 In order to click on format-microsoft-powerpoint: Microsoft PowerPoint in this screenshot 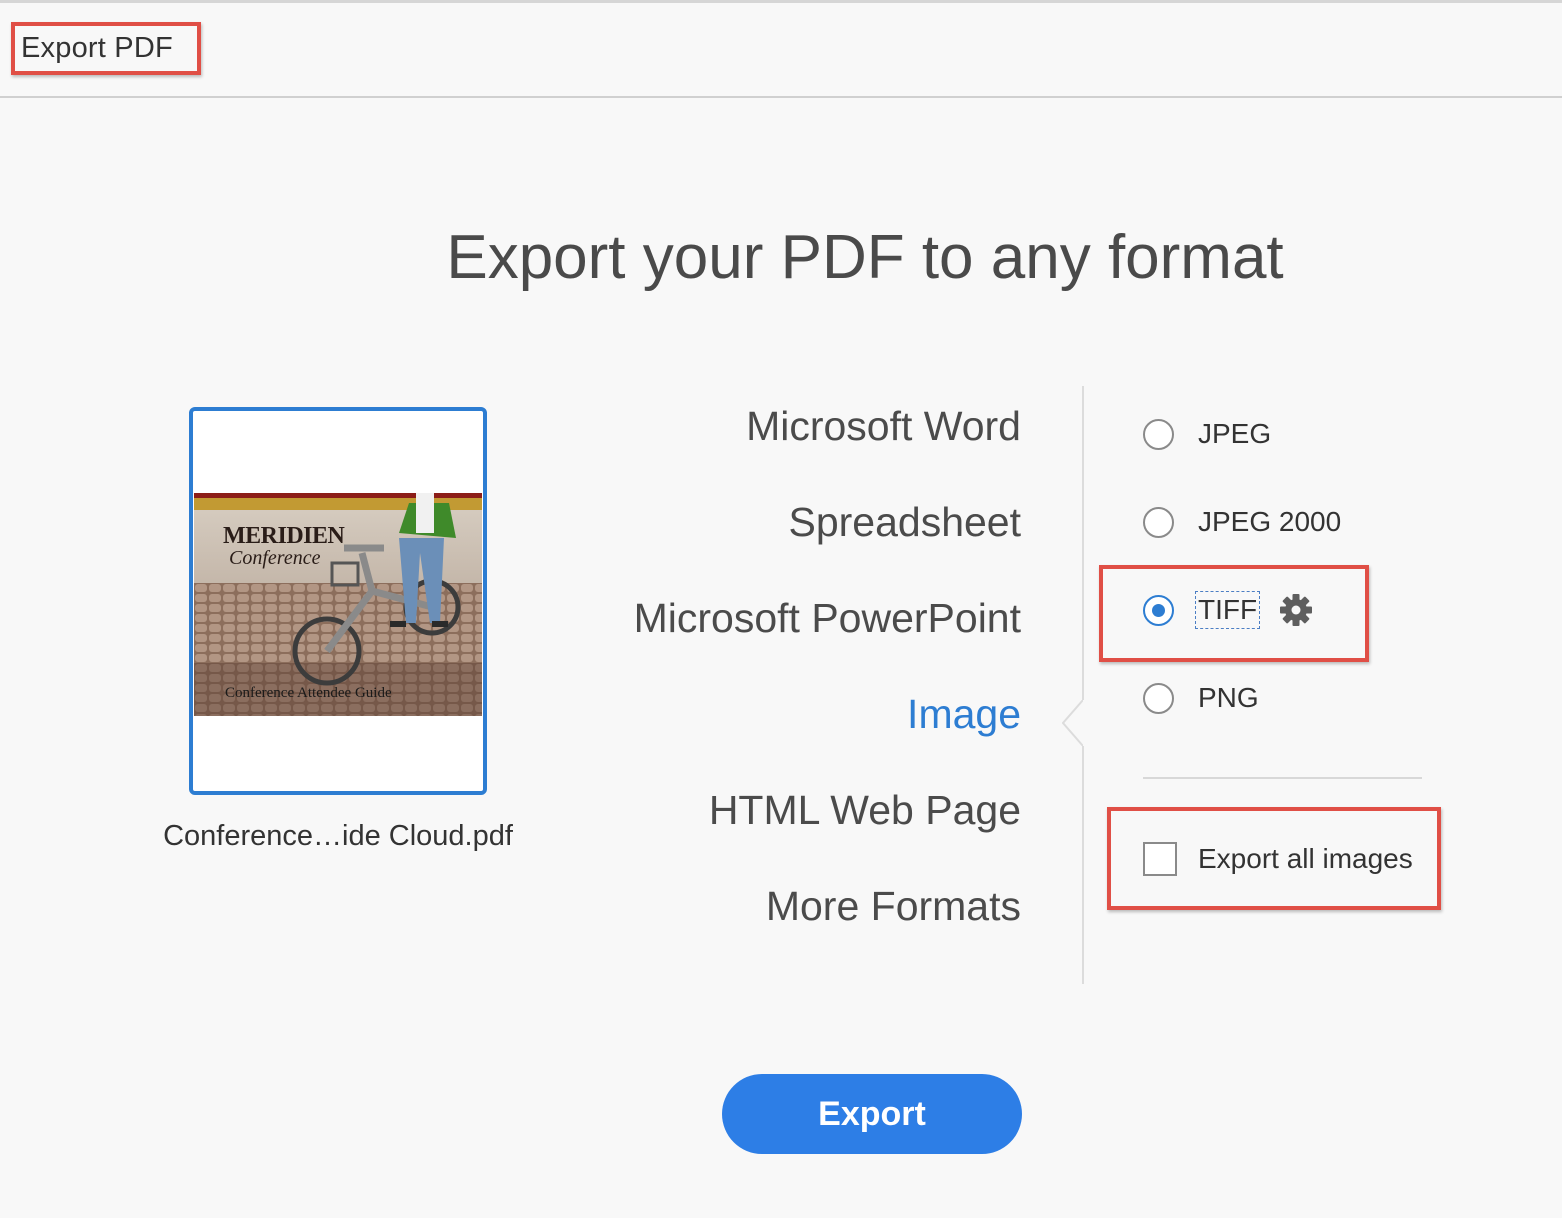, I will do `click(827, 618)`.